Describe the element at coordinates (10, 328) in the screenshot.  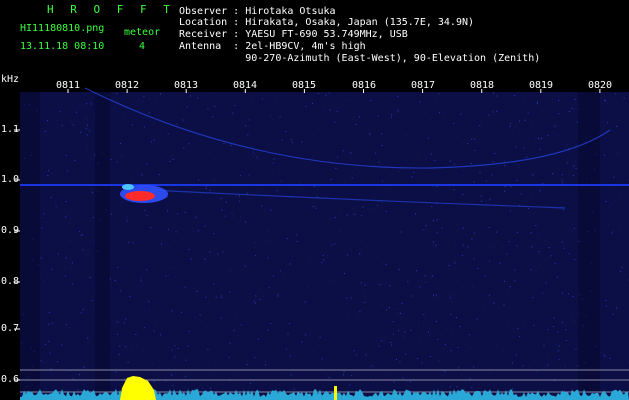
I see `y-tick-label: 0.7` at that location.